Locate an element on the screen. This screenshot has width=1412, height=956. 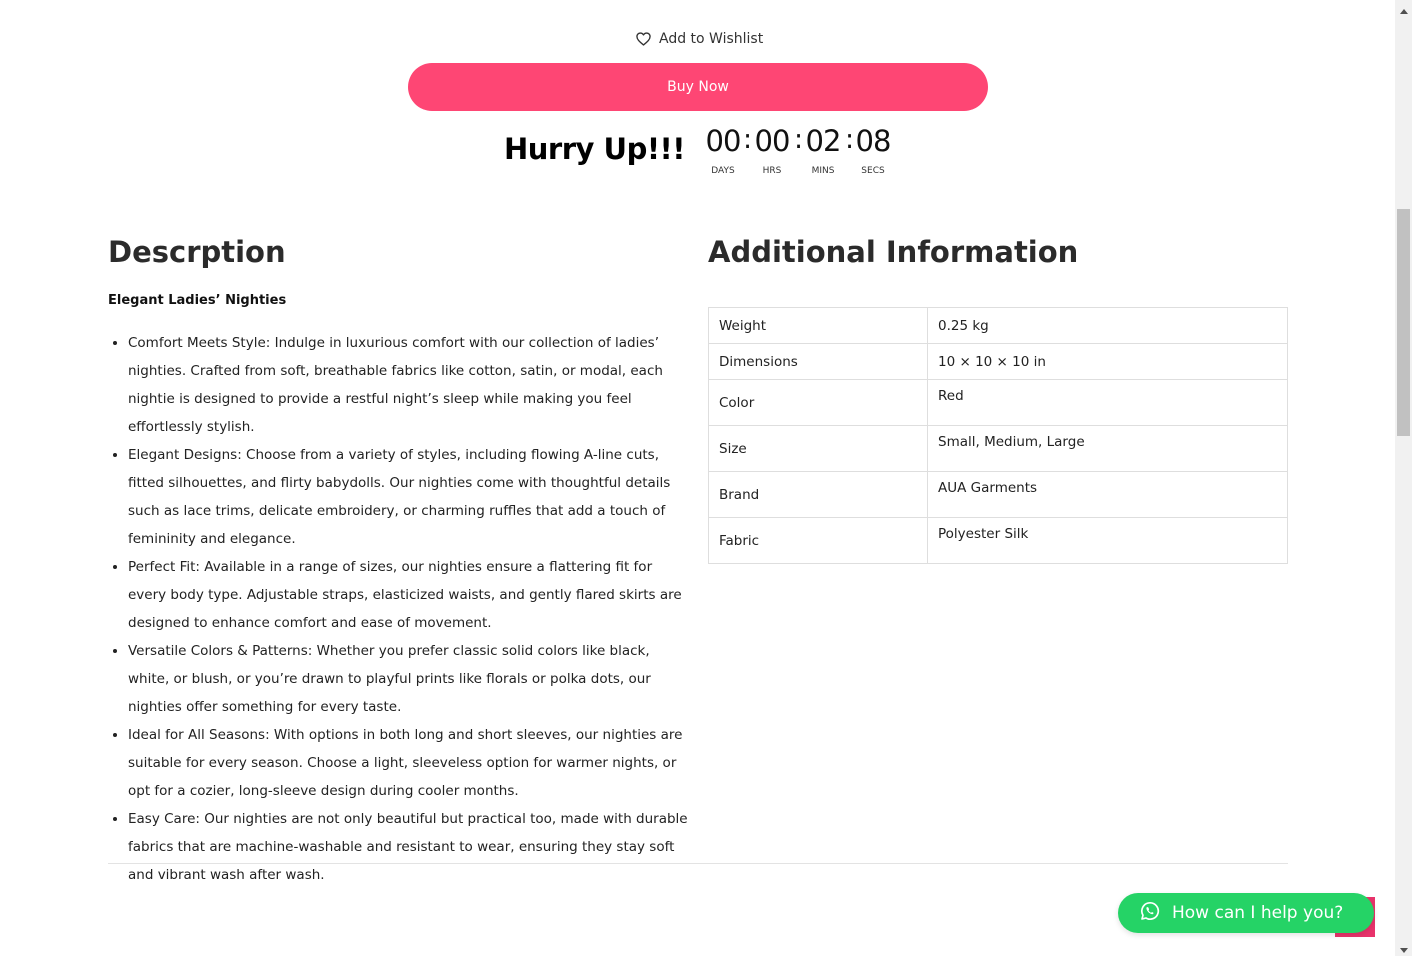
triangle-down-icon is located at coordinates (1403, 947).